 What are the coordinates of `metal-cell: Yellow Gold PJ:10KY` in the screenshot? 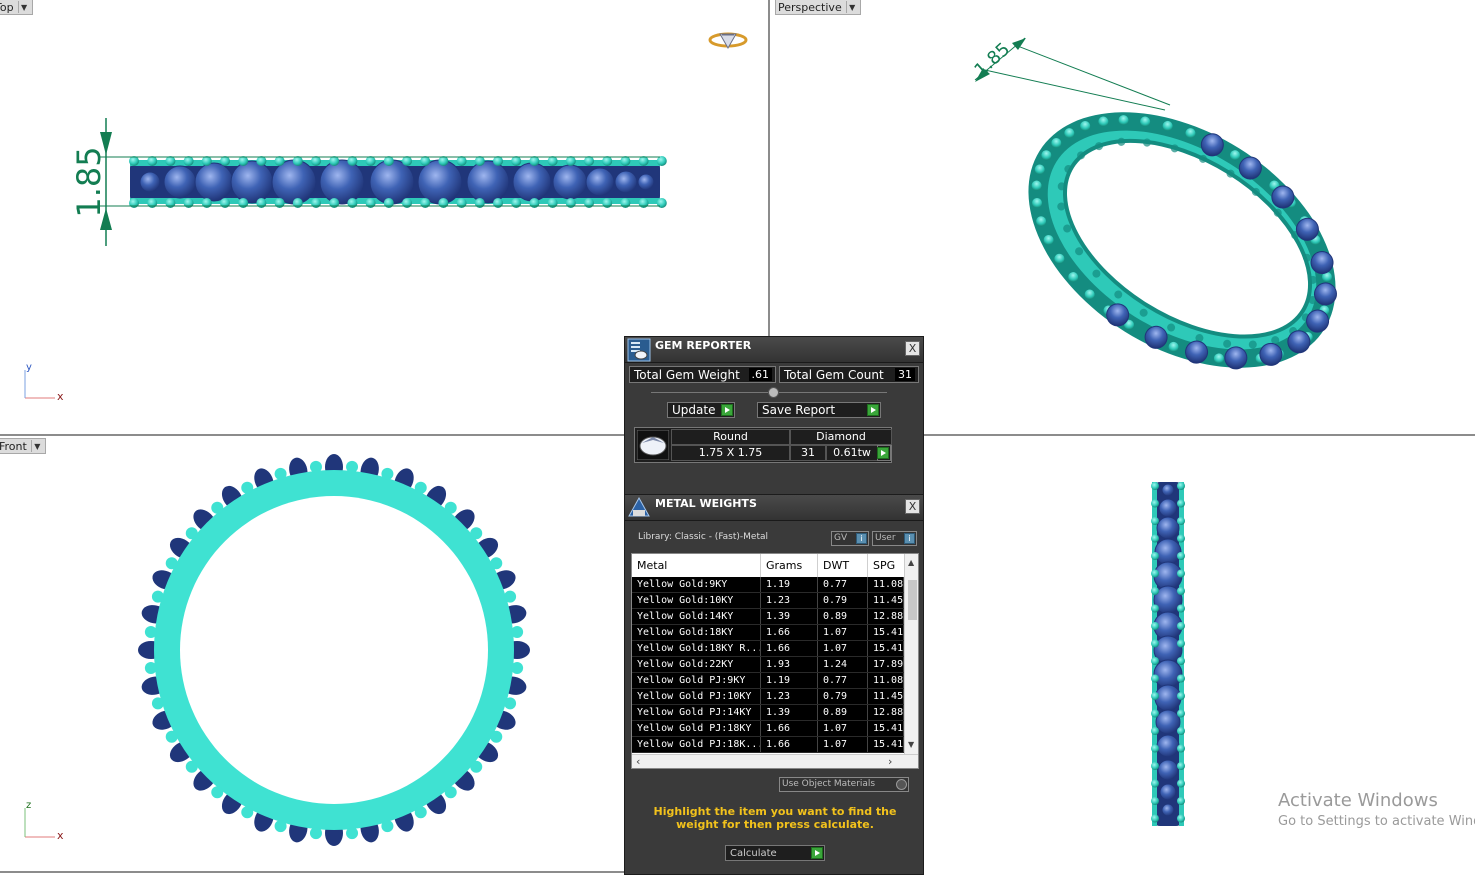 It's located at (696, 696).